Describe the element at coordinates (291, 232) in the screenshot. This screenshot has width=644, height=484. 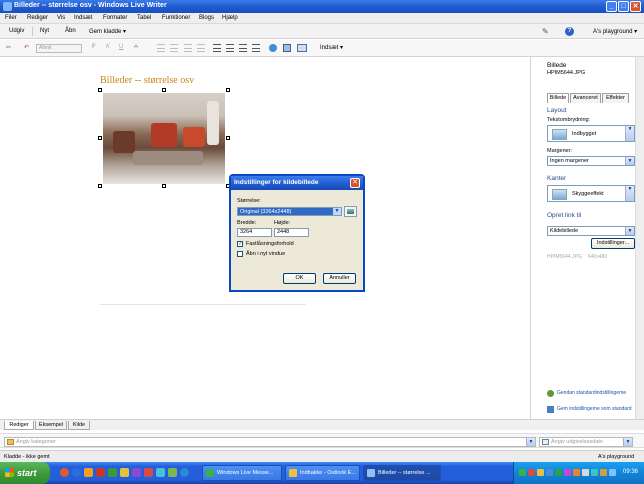
I see `height-input: 2448` at that location.